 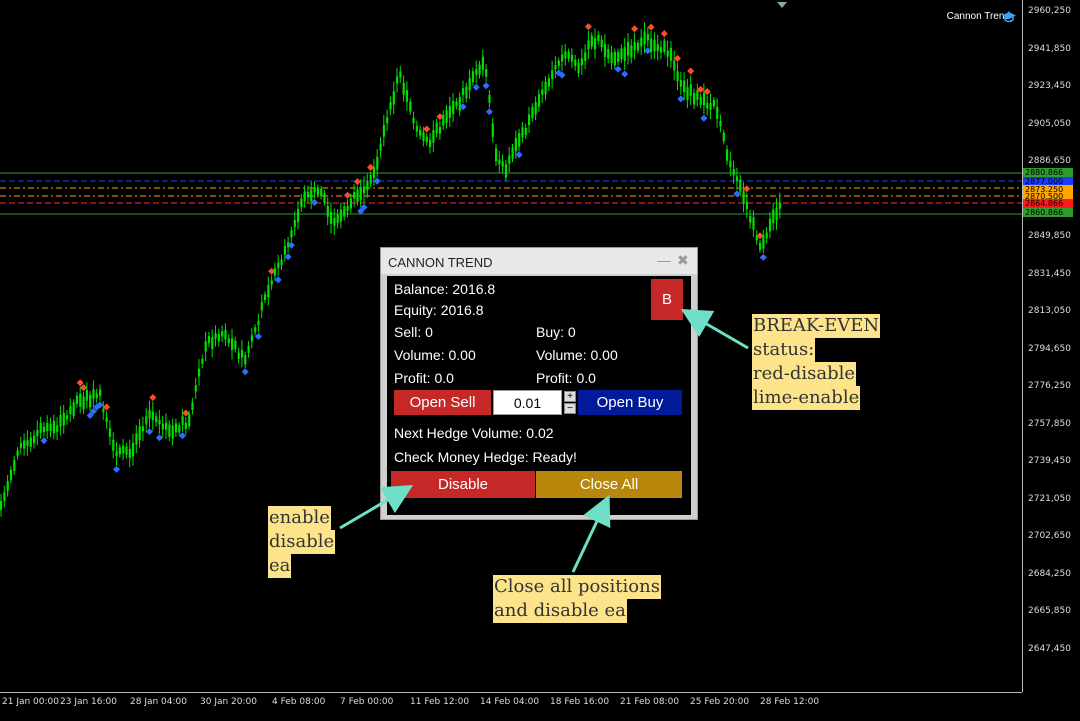 What do you see at coordinates (577, 587) in the screenshot?
I see `annotation-line: Close all positions` at bounding box center [577, 587].